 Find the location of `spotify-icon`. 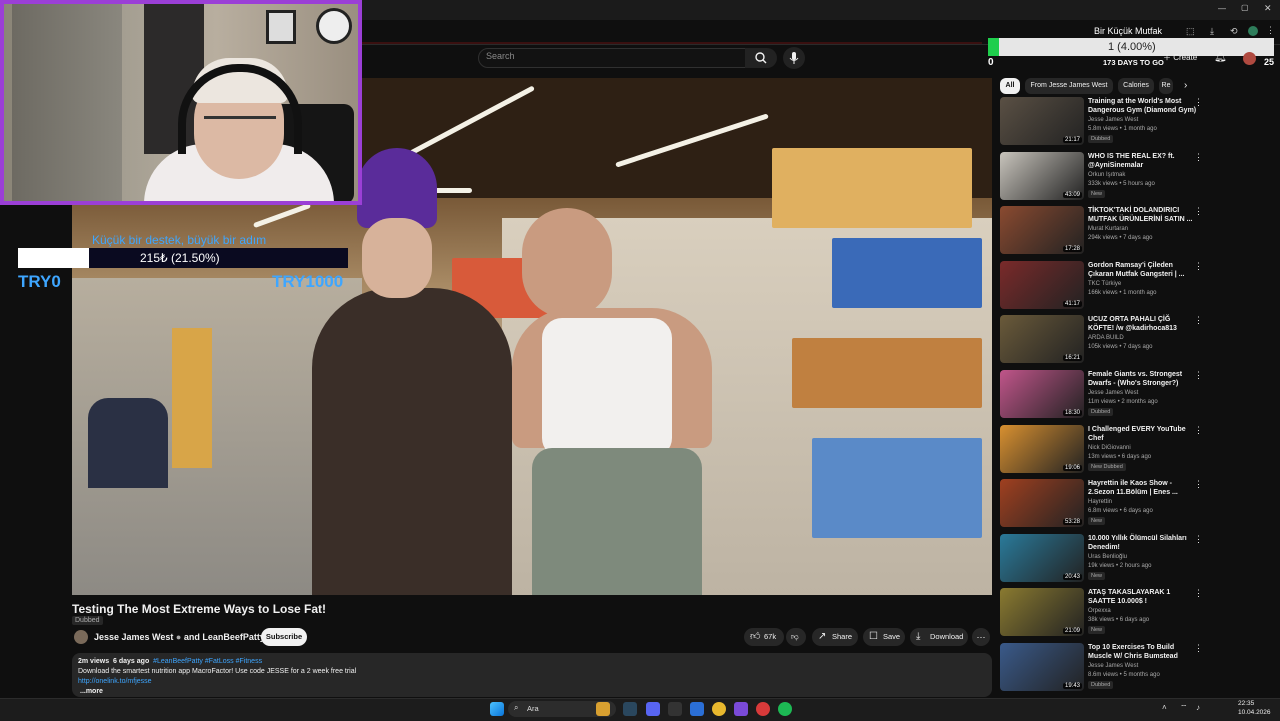

spotify-icon is located at coordinates (785, 709).